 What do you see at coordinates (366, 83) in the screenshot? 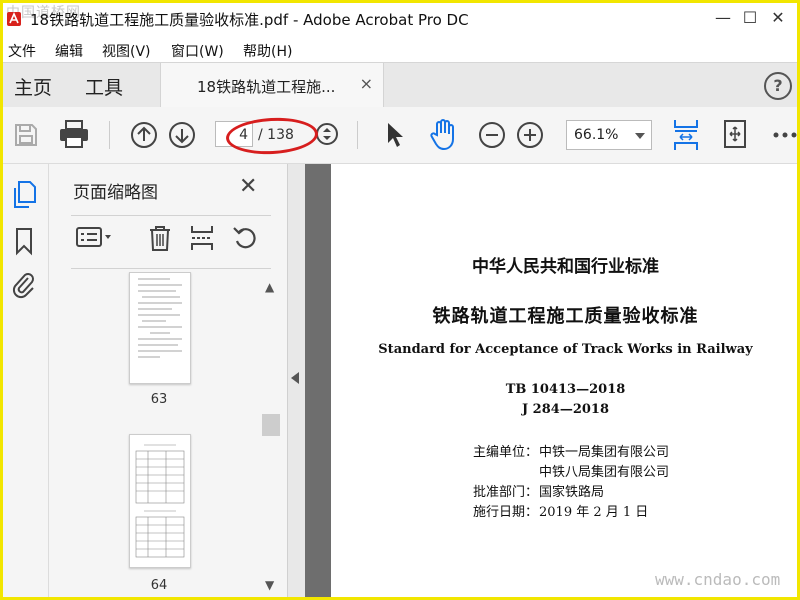
I see `close-tab-button: ×` at bounding box center [366, 83].